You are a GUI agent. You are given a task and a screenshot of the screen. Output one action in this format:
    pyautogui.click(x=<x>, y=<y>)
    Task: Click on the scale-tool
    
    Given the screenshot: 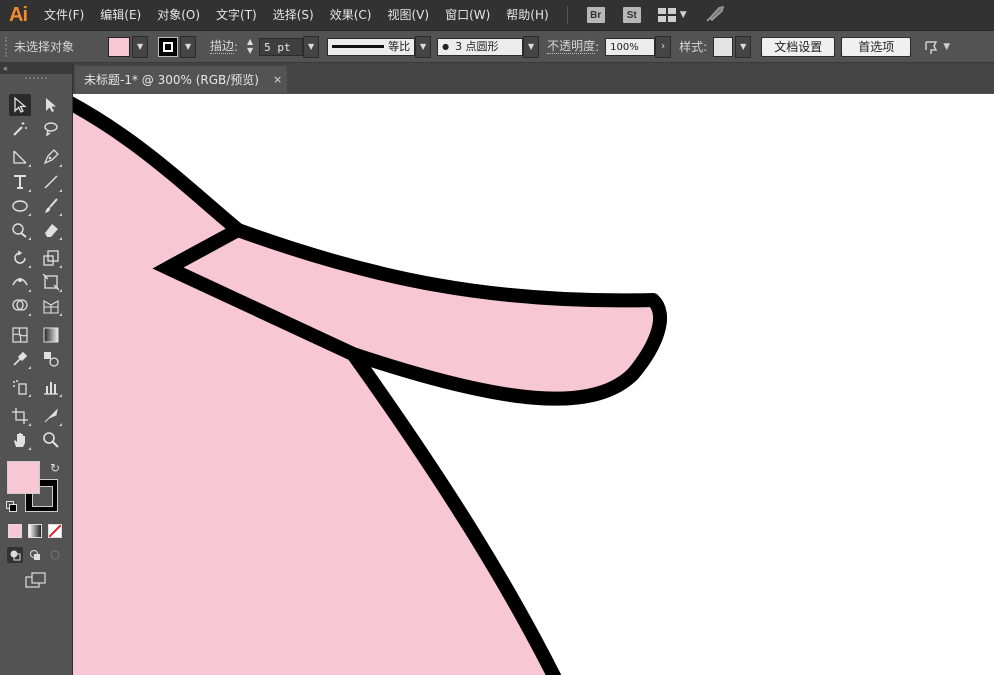 What is the action you would take?
    pyautogui.click(x=51, y=258)
    